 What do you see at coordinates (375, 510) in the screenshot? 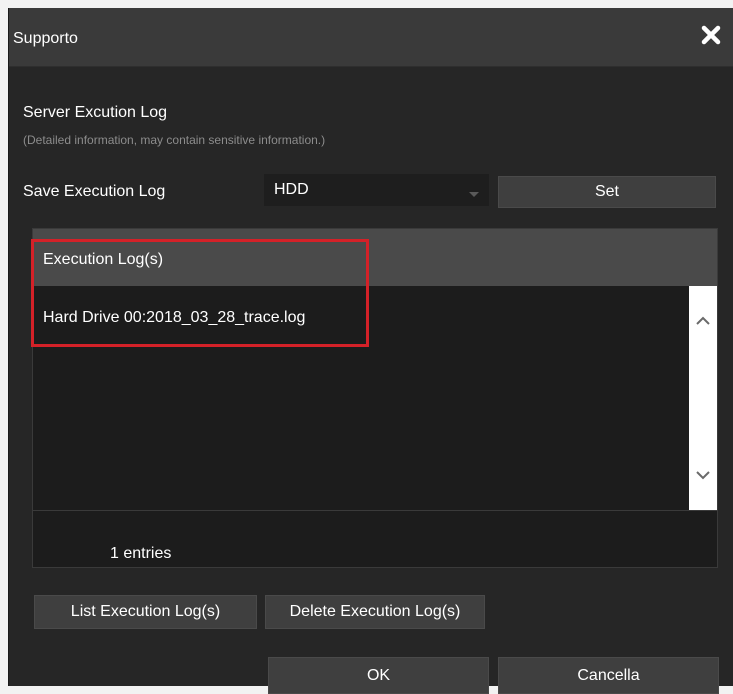
I see `log-list-divider` at bounding box center [375, 510].